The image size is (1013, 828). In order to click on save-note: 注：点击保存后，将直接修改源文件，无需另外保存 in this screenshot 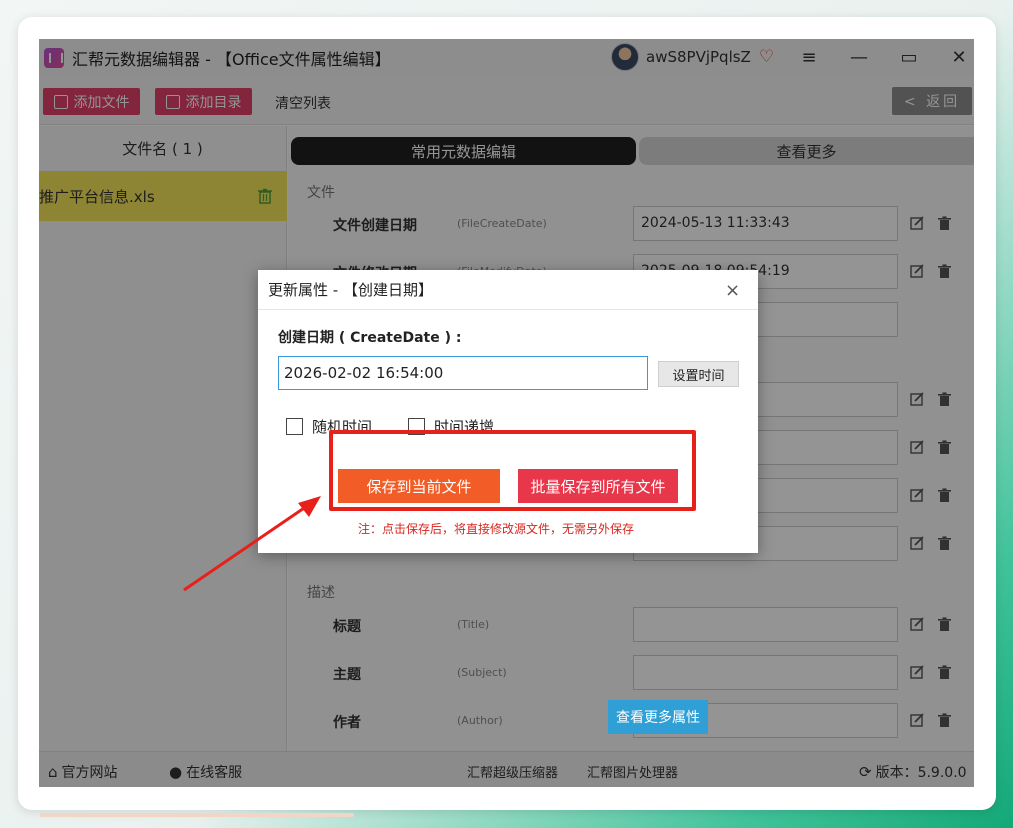, I will do `click(496, 529)`.